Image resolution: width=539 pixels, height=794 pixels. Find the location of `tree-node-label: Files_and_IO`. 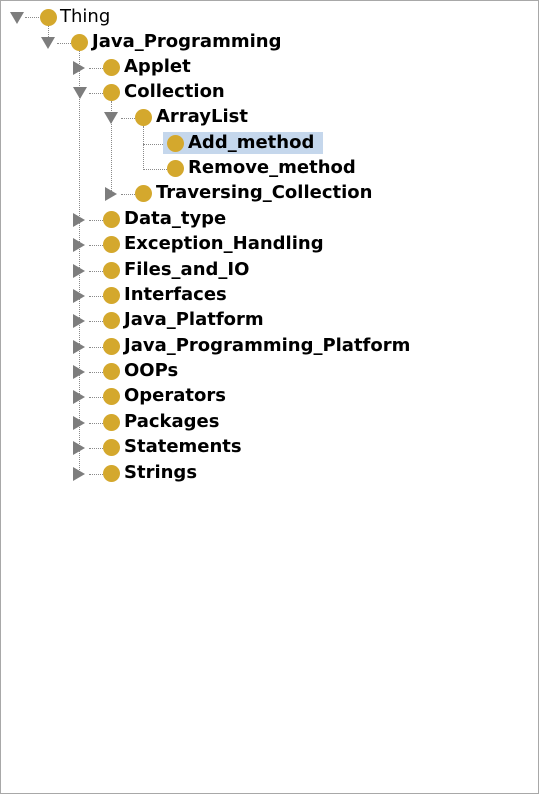

tree-node-label: Files_and_IO is located at coordinates (187, 269).